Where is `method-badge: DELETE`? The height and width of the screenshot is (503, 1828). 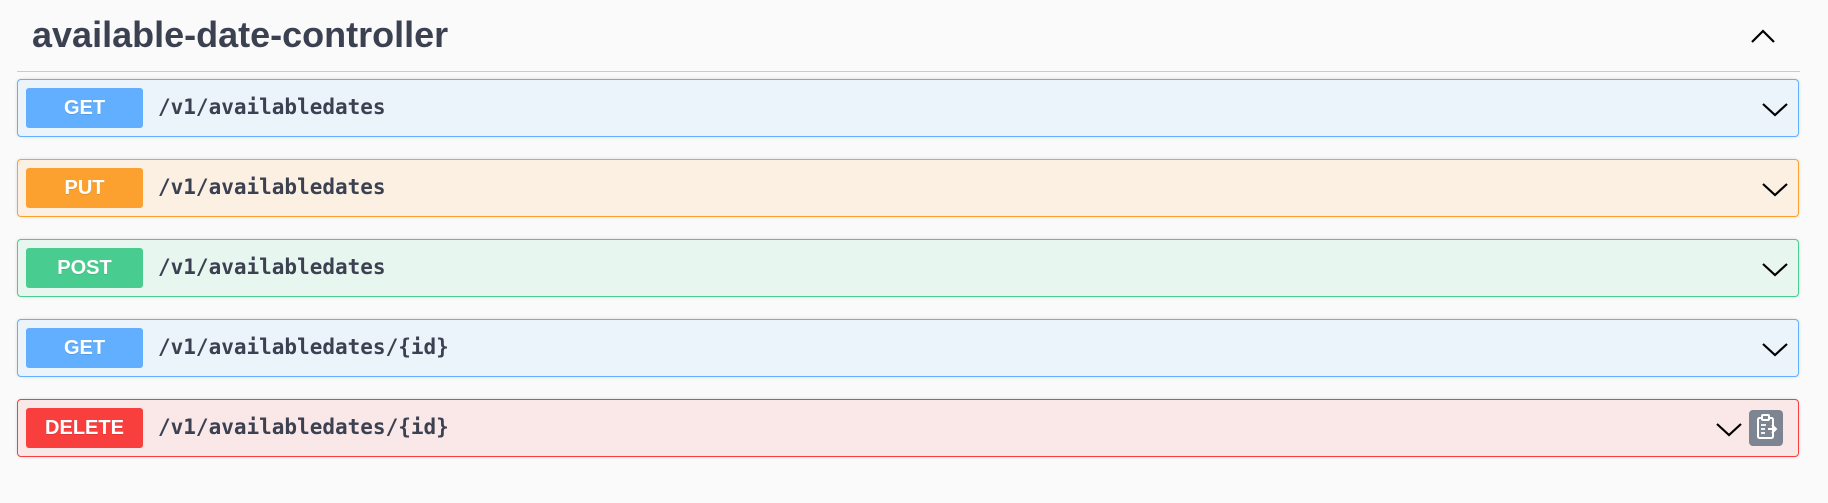 method-badge: DELETE is located at coordinates (84, 428).